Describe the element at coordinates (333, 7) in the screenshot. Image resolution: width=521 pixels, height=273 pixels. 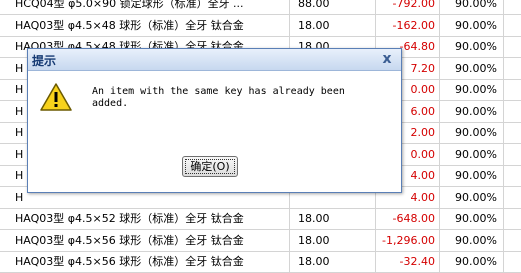
I see `row-qty-cell: 88.00` at that location.